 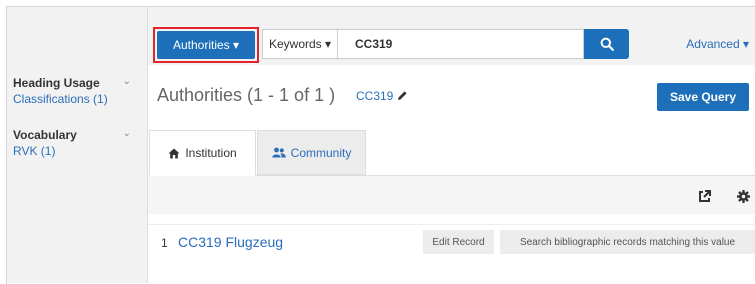 I want to click on facet-link-rvk: RVK (1), so click(x=34, y=151).